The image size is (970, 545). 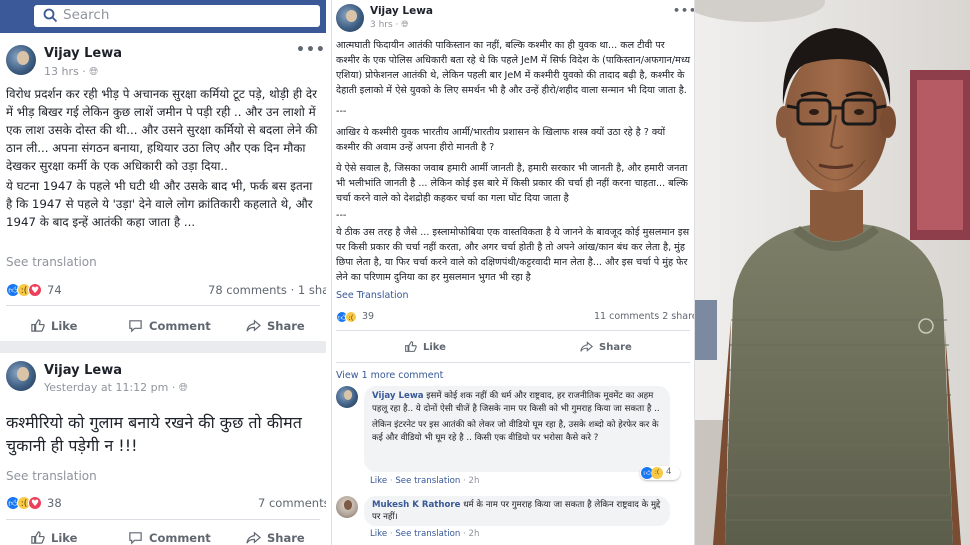 What do you see at coordinates (669, 472) in the screenshot?
I see `comment-reaction-count: 4` at bounding box center [669, 472].